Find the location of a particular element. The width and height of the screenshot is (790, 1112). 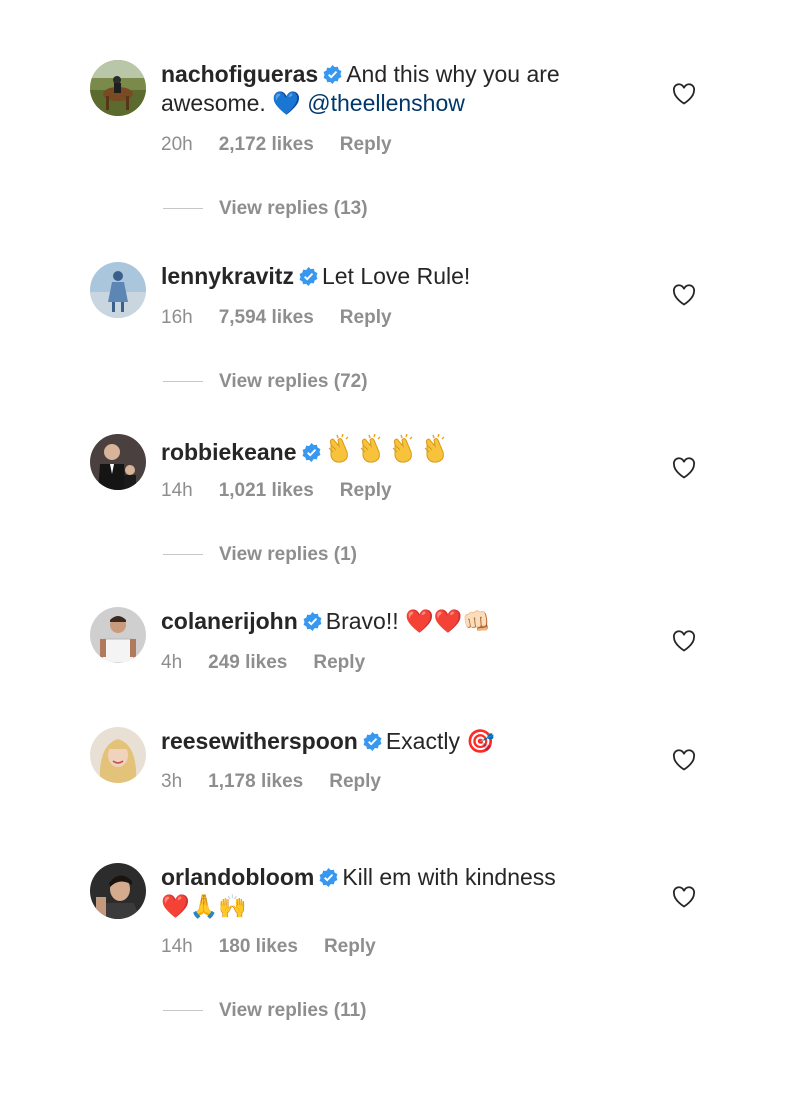

username: robbiekeane is located at coordinates (229, 452).